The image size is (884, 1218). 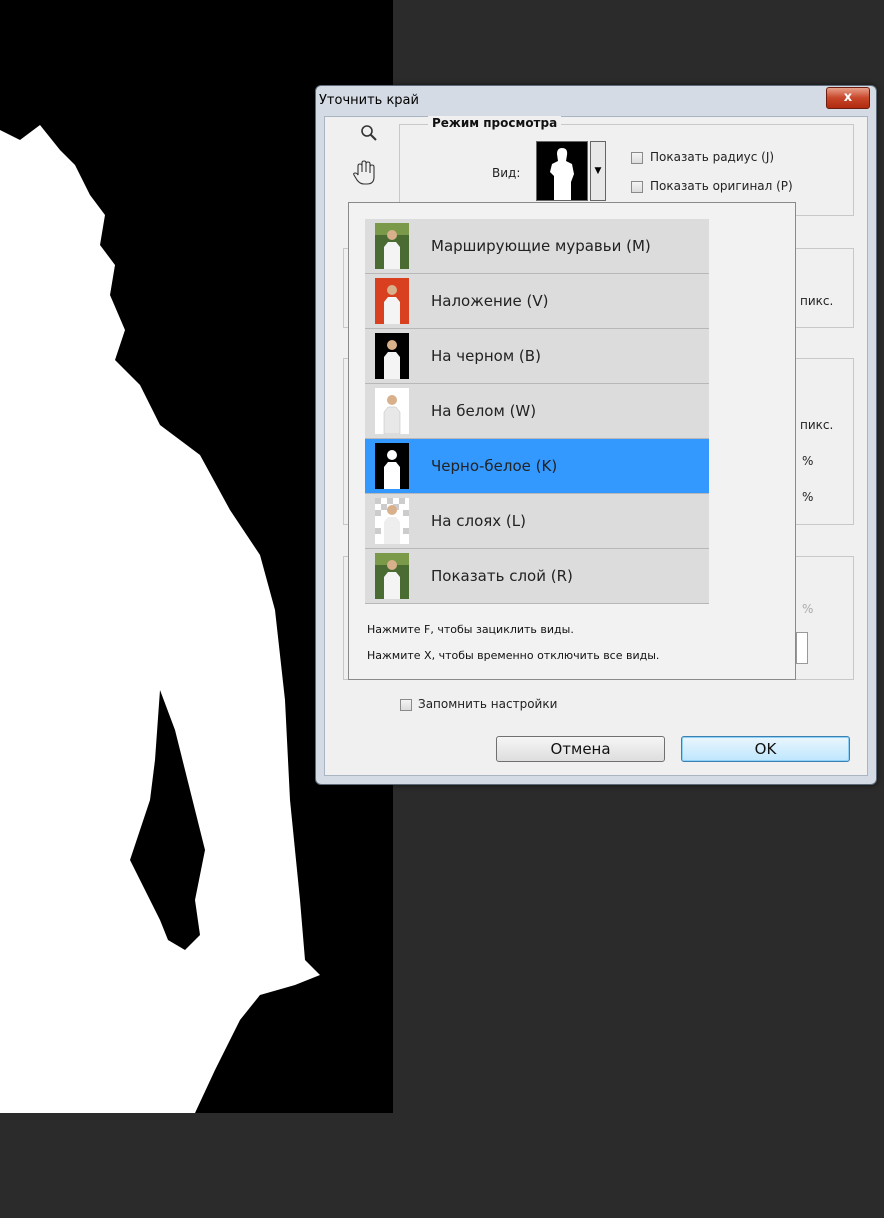 I want to click on view-option: На черном (B), so click(x=537, y=356).